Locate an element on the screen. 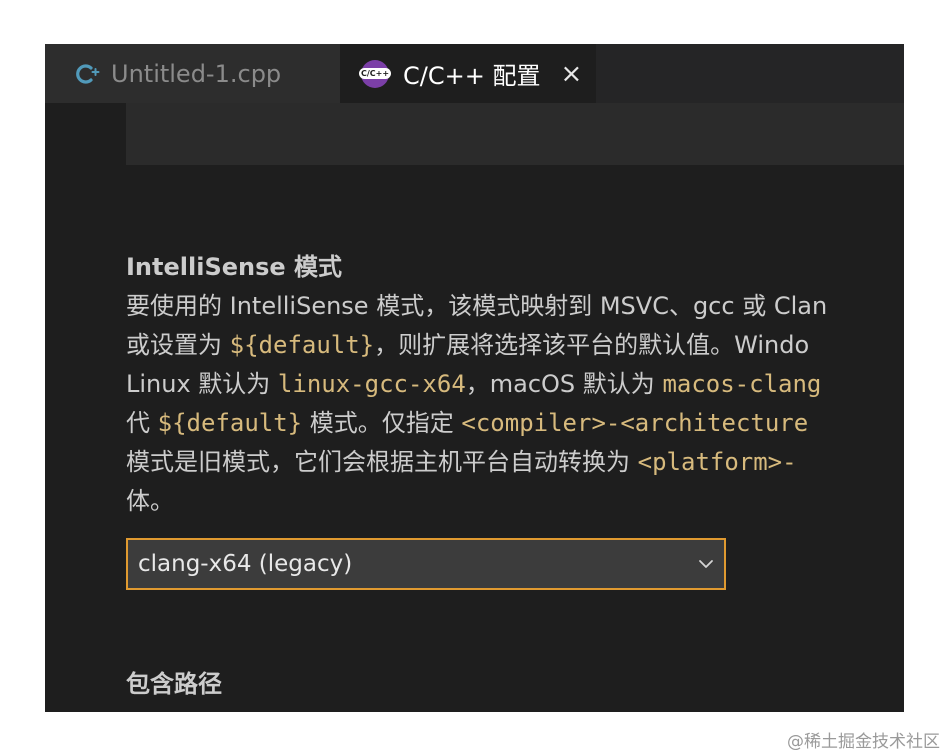 This screenshot has width=948, height=756. intellisense-mode-select: clang-x64 (legacy) is located at coordinates (426, 564).